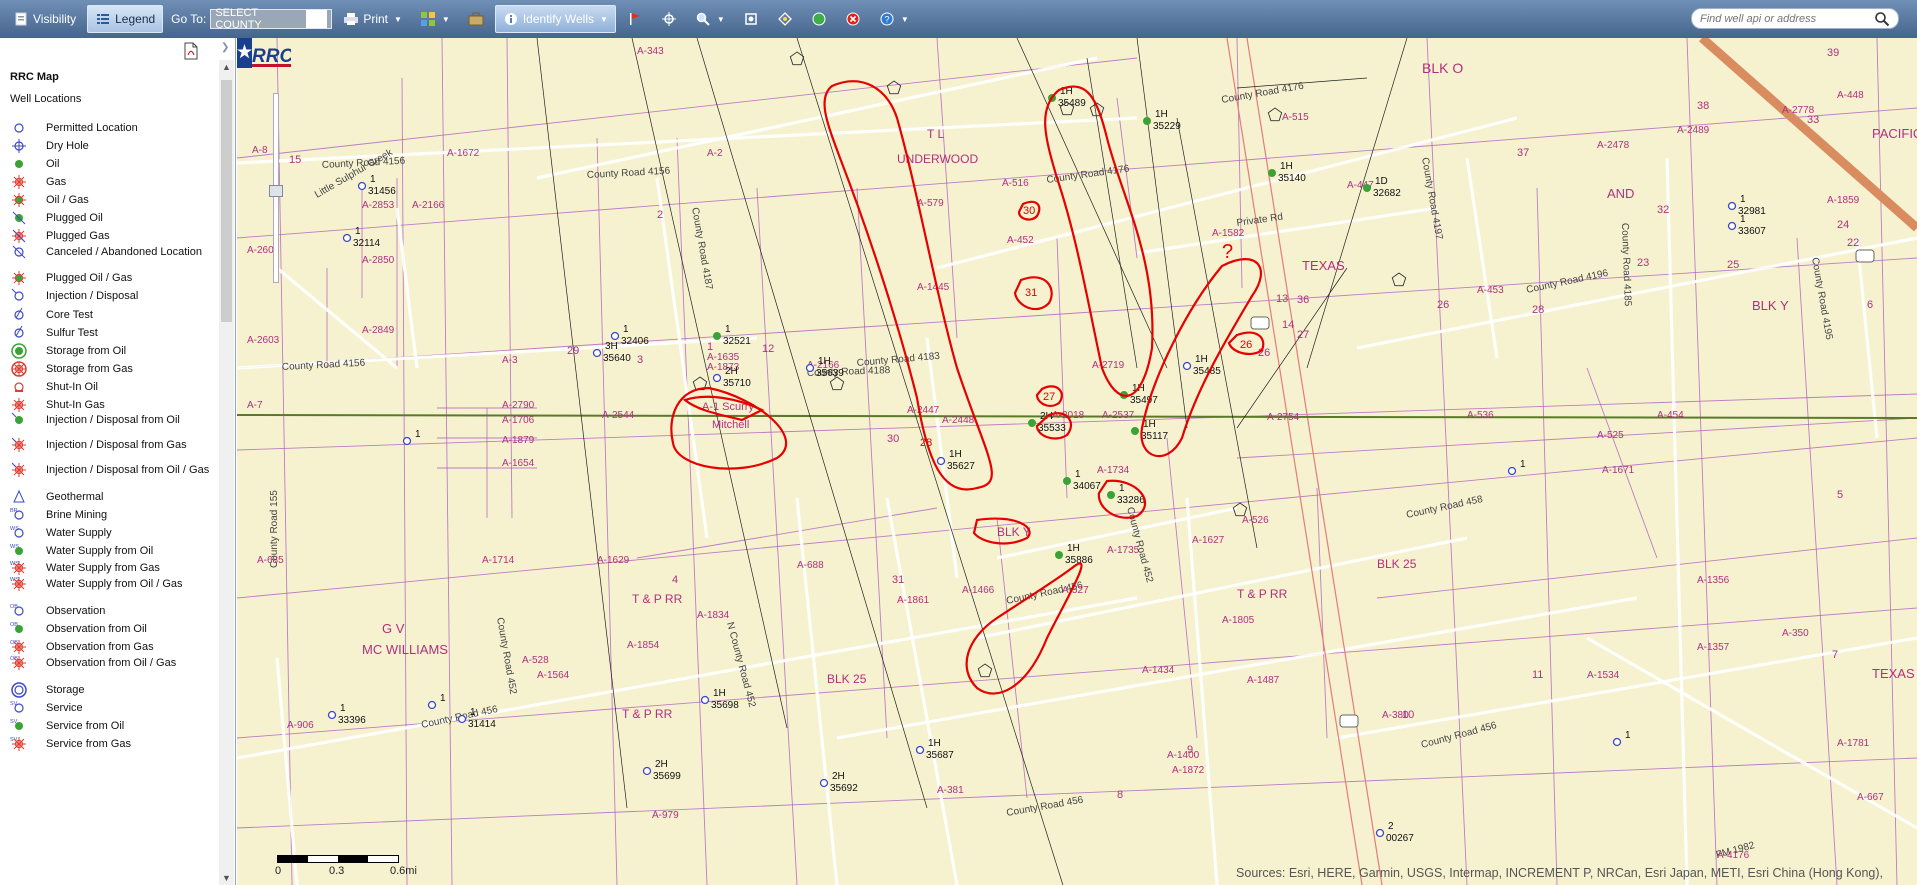 The image size is (1917, 885). Describe the element at coordinates (1295, 117) in the screenshot. I see `survey-label: A-515` at that location.